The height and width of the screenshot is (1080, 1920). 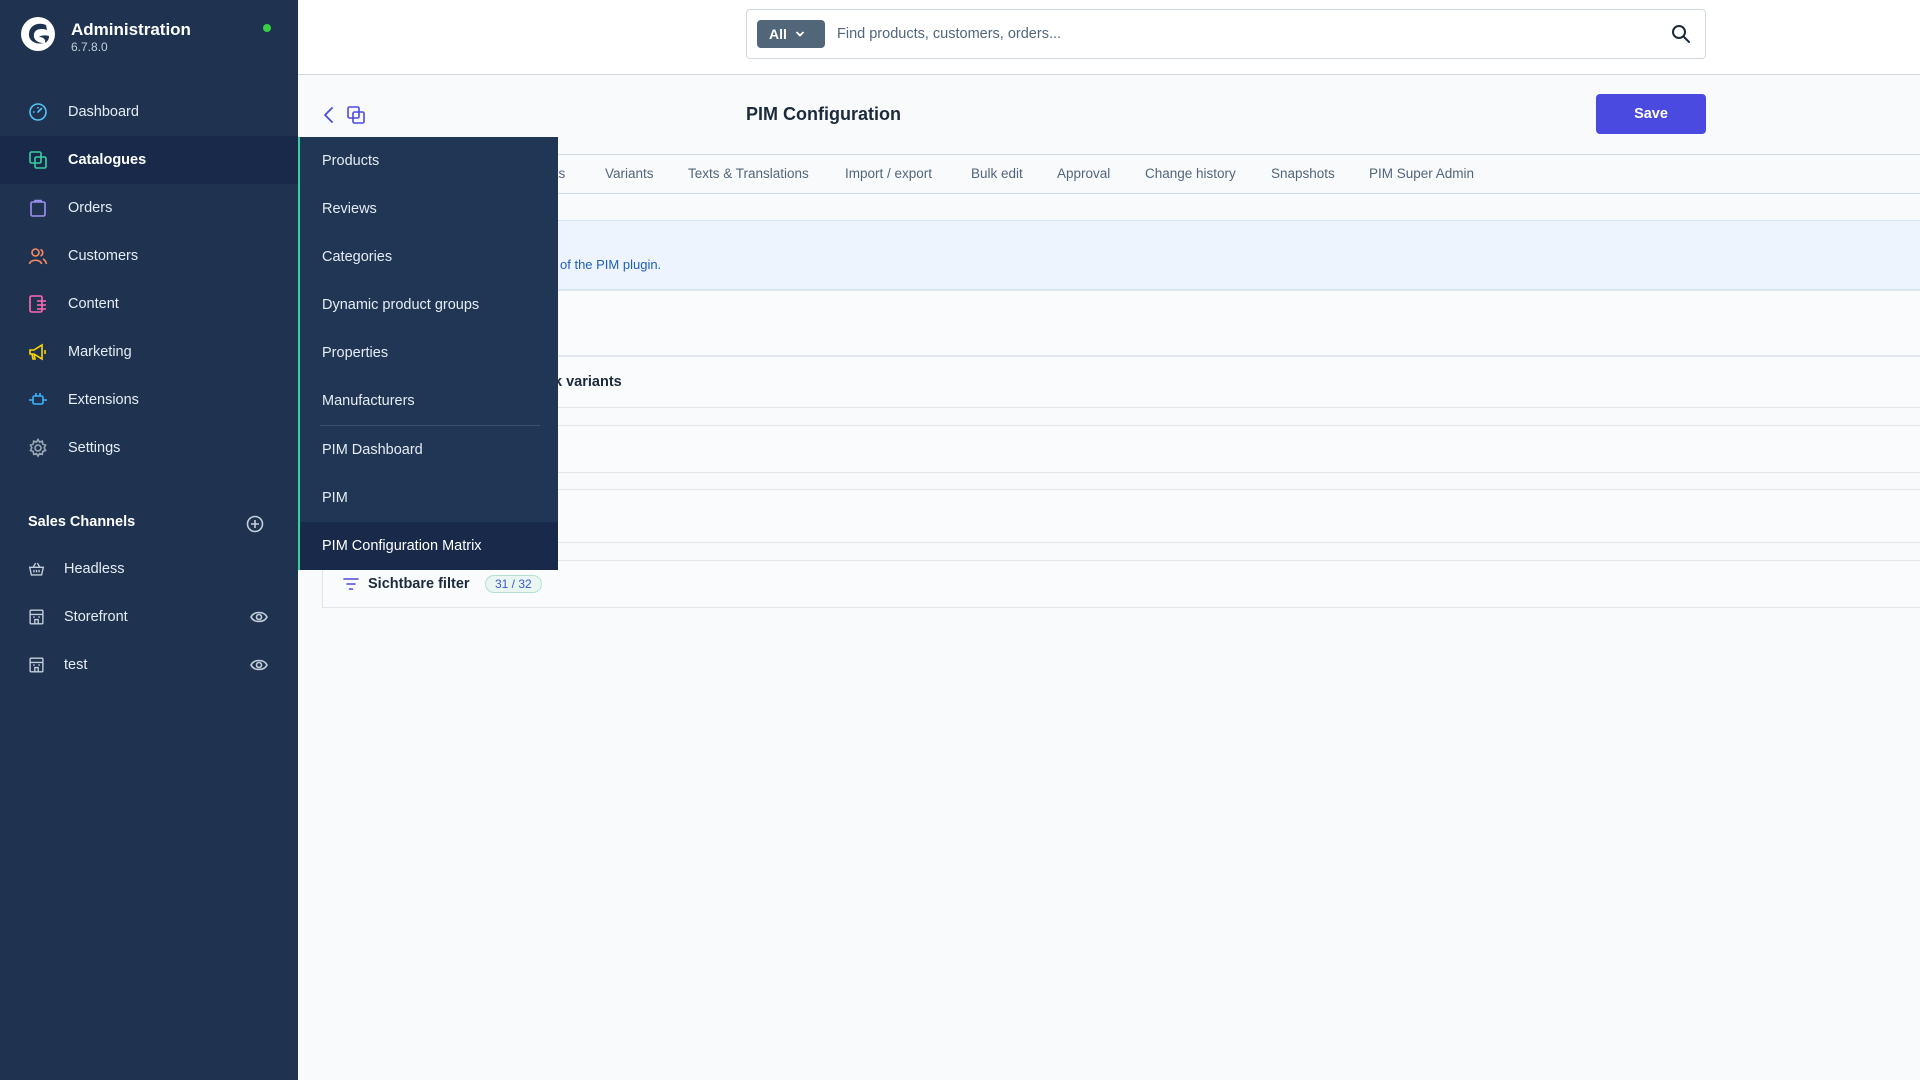 I want to click on tab-texts-translations: Texts & Translations, so click(x=748, y=173).